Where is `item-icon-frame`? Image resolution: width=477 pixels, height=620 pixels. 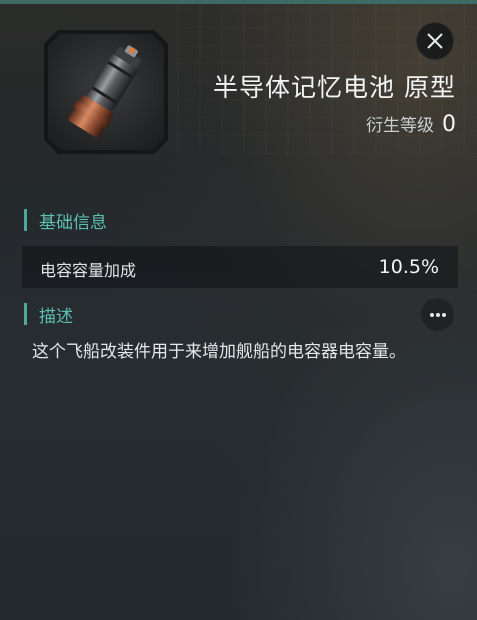 item-icon-frame is located at coordinates (106, 92).